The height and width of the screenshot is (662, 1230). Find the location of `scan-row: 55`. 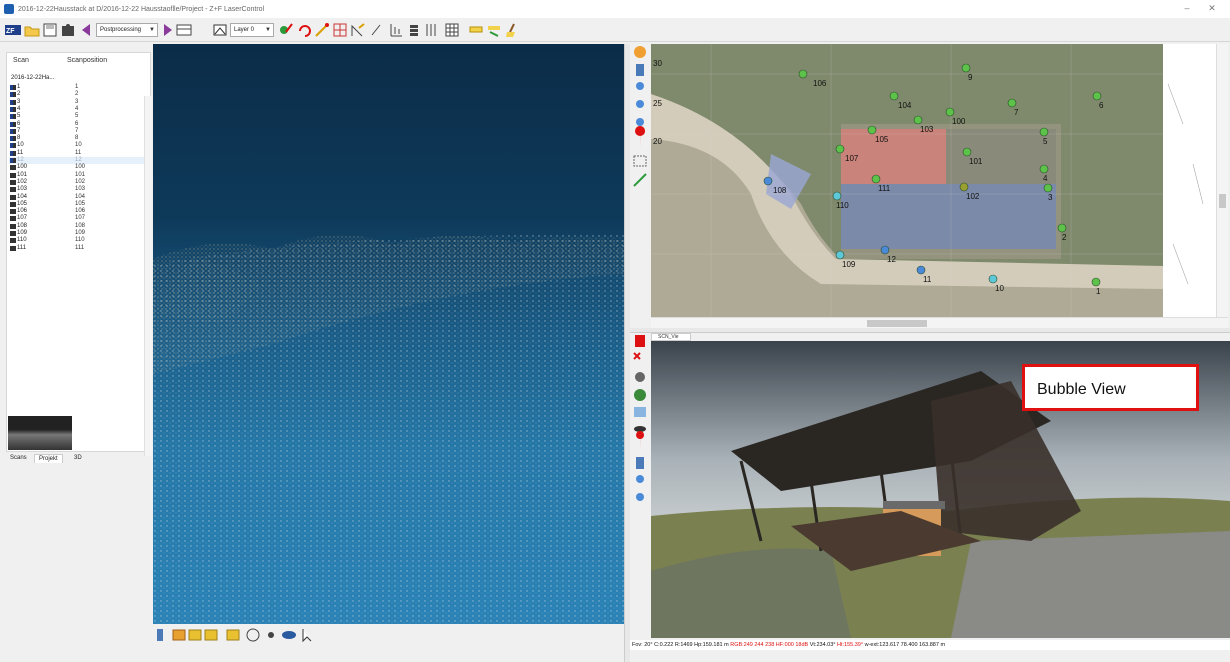

scan-row: 55 is located at coordinates (79, 116).